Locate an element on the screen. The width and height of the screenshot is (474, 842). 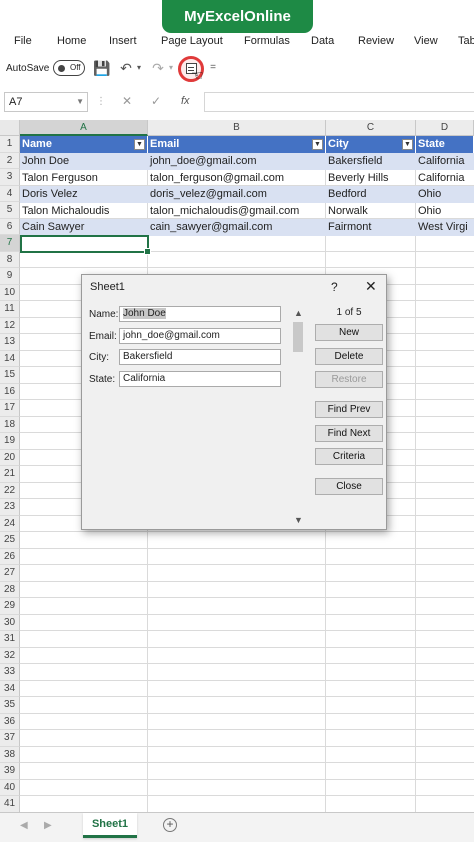
row-header: 27 is located at coordinates (10, 573).